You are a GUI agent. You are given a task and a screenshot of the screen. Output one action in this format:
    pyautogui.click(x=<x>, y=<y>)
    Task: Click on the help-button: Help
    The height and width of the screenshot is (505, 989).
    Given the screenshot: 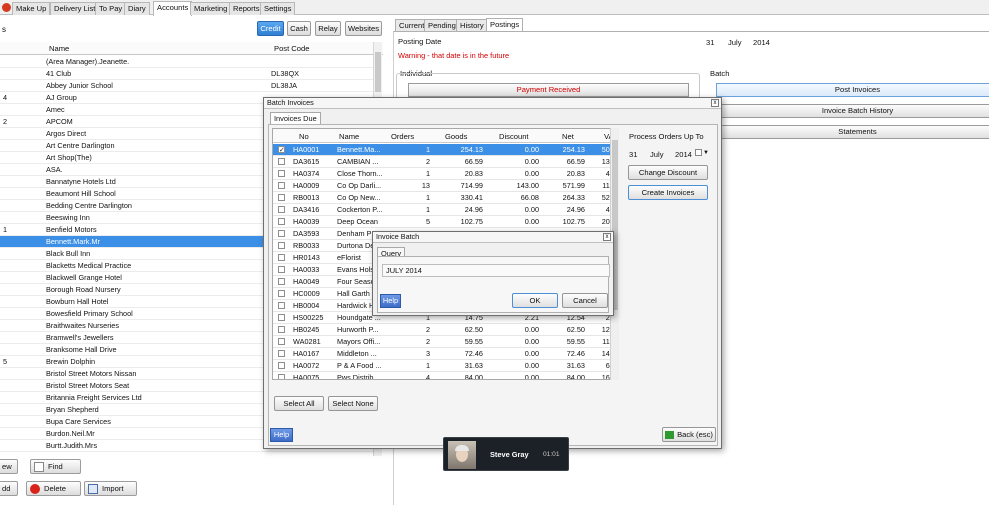 What is the action you would take?
    pyautogui.click(x=281, y=435)
    